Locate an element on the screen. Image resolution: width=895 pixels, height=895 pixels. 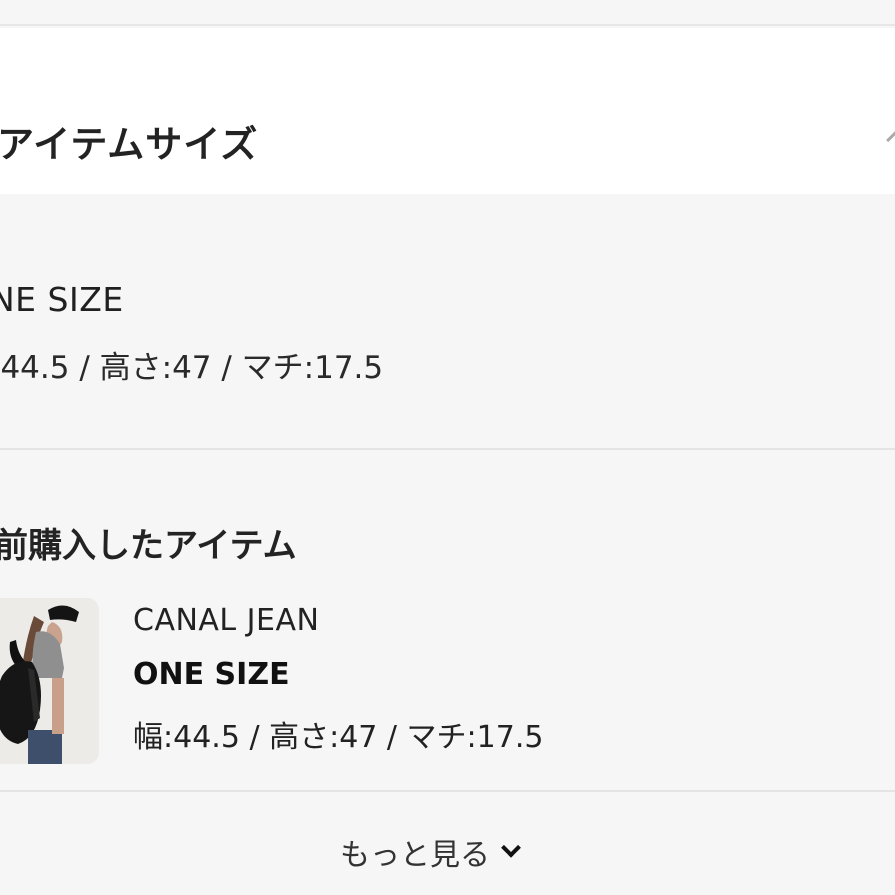
chevron-up-icon is located at coordinates (890, 140).